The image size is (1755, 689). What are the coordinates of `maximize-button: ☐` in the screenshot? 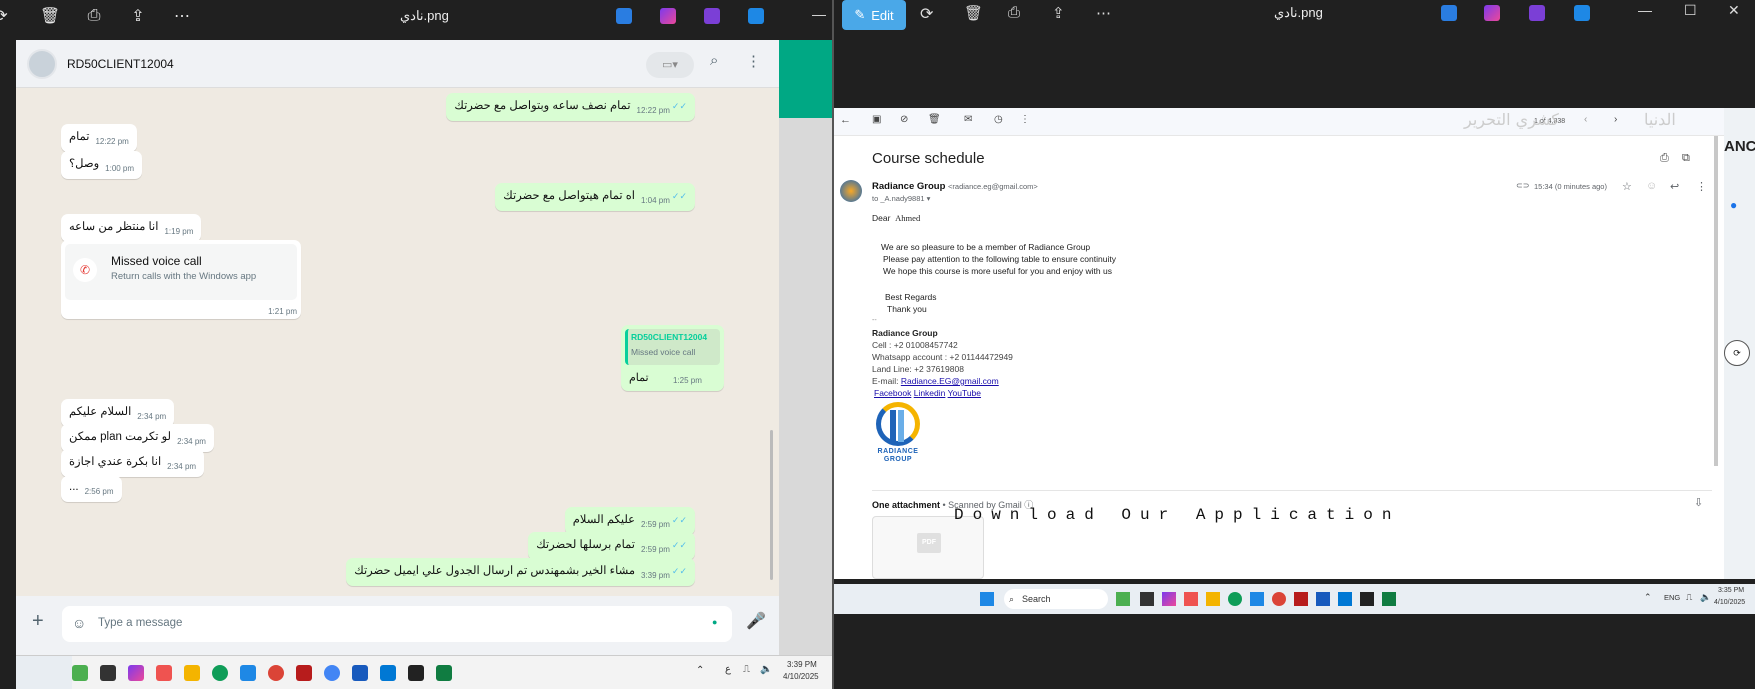 It's located at (1690, 10).